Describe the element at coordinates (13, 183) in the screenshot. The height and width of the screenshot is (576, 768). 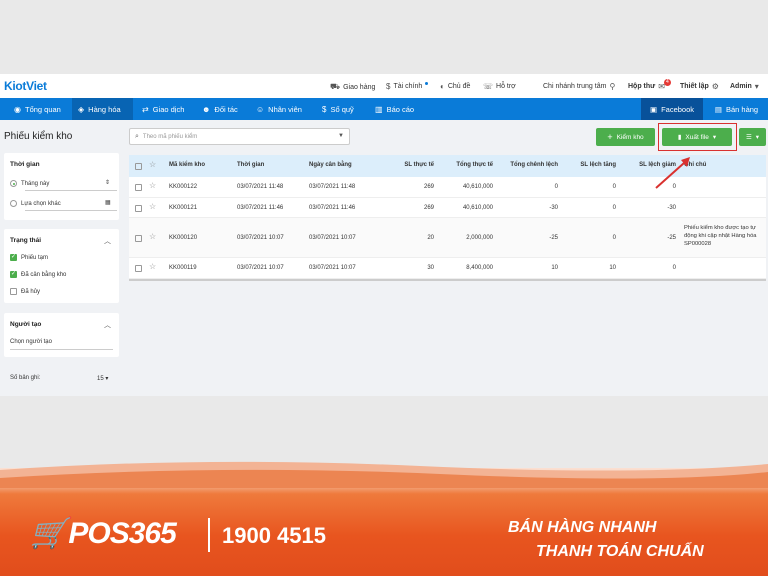
I see `radio-selected` at that location.